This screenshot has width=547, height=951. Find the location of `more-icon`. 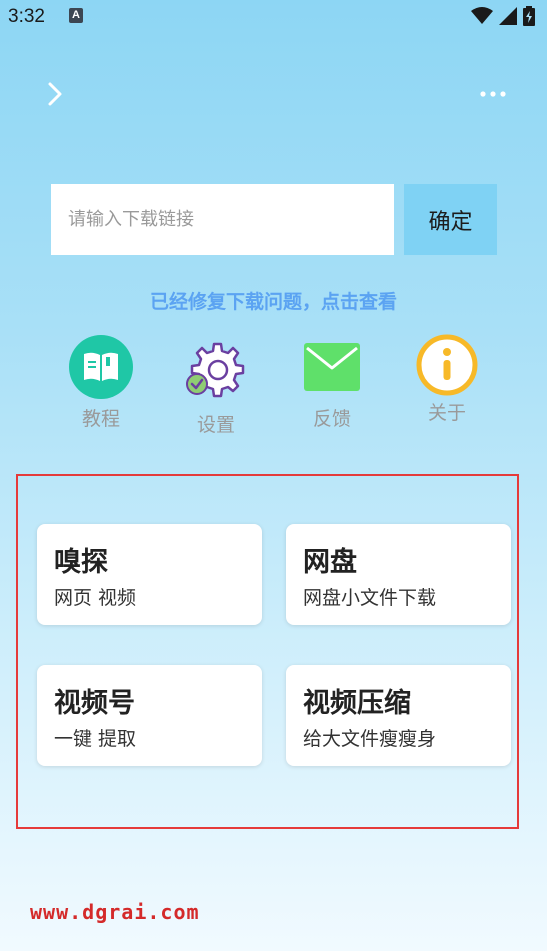

more-icon is located at coordinates (493, 94).